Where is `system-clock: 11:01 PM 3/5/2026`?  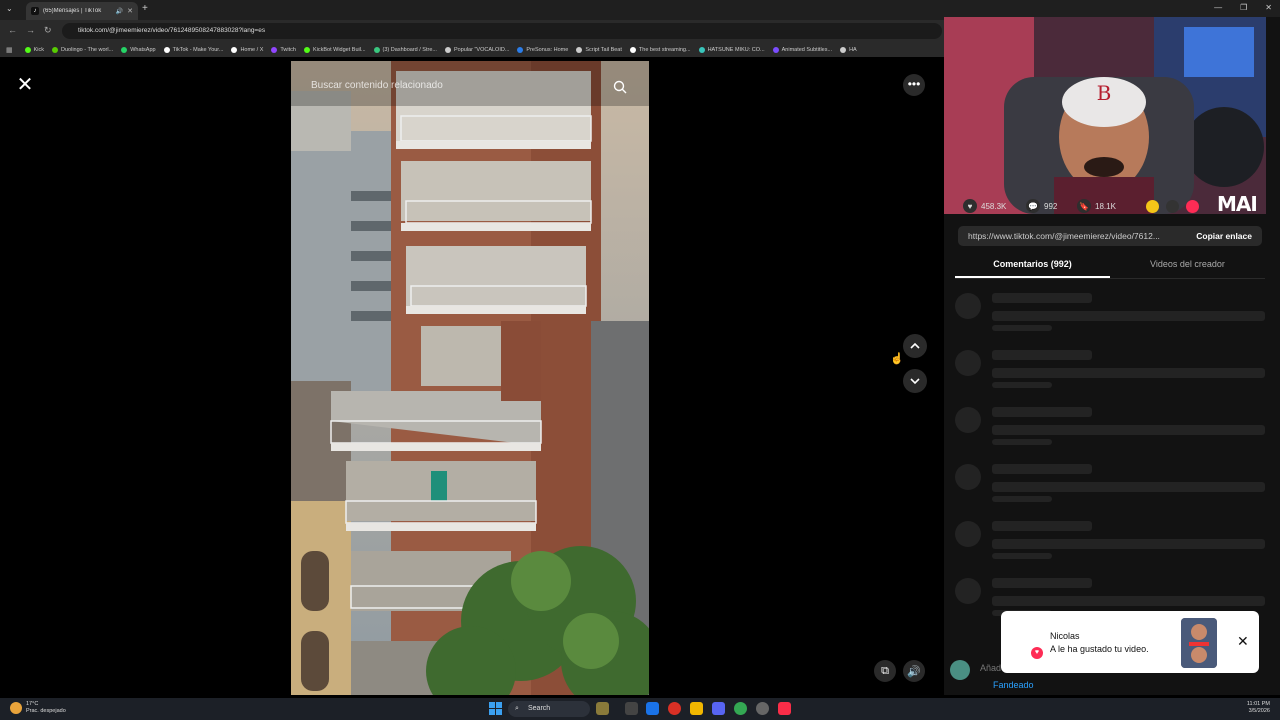
system-clock: 11:01 PM 3/5/2026 is located at coordinates (1258, 708).